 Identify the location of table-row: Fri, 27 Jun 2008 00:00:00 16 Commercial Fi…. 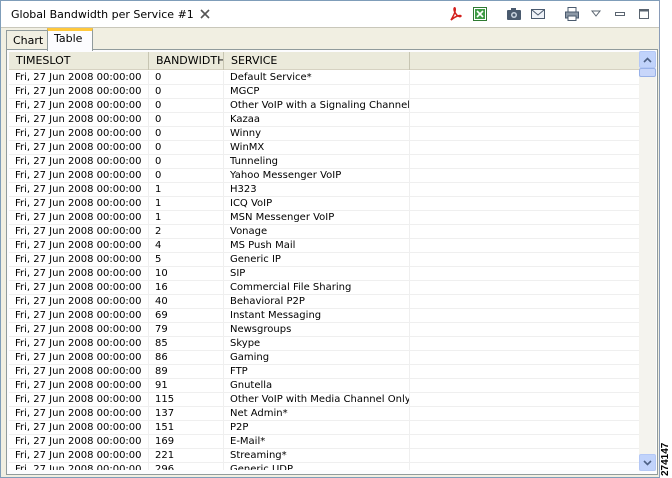
(324, 288).